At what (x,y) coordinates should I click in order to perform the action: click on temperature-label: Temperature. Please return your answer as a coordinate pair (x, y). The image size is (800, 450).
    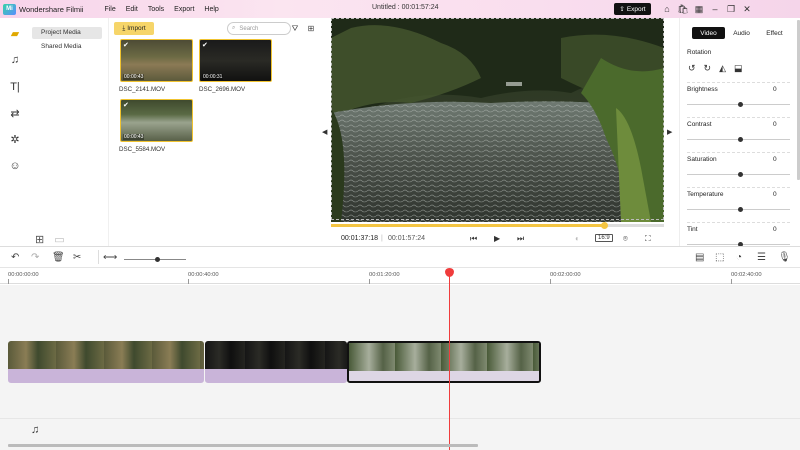
    Looking at the image, I should click on (705, 194).